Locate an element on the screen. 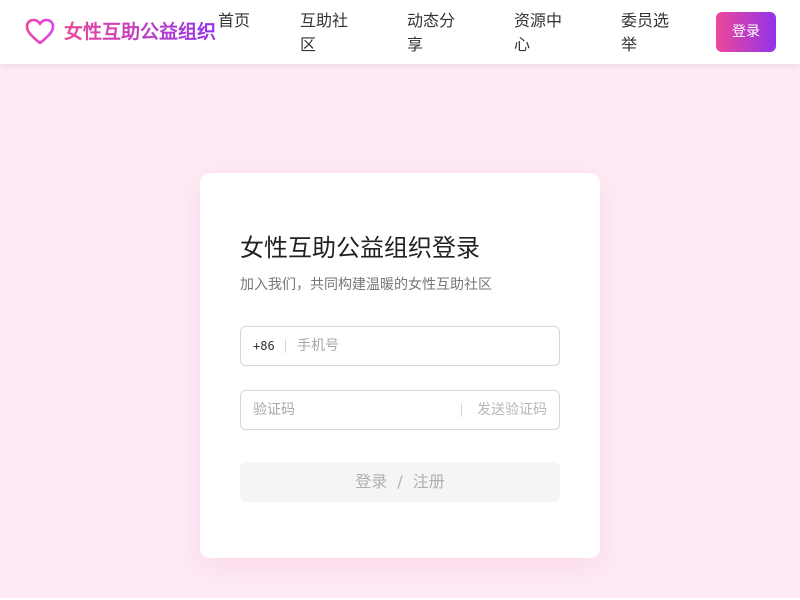 Image resolution: width=800 pixels, height=600 pixels. login-title: 女性互助公益组织登录 is located at coordinates (360, 248).